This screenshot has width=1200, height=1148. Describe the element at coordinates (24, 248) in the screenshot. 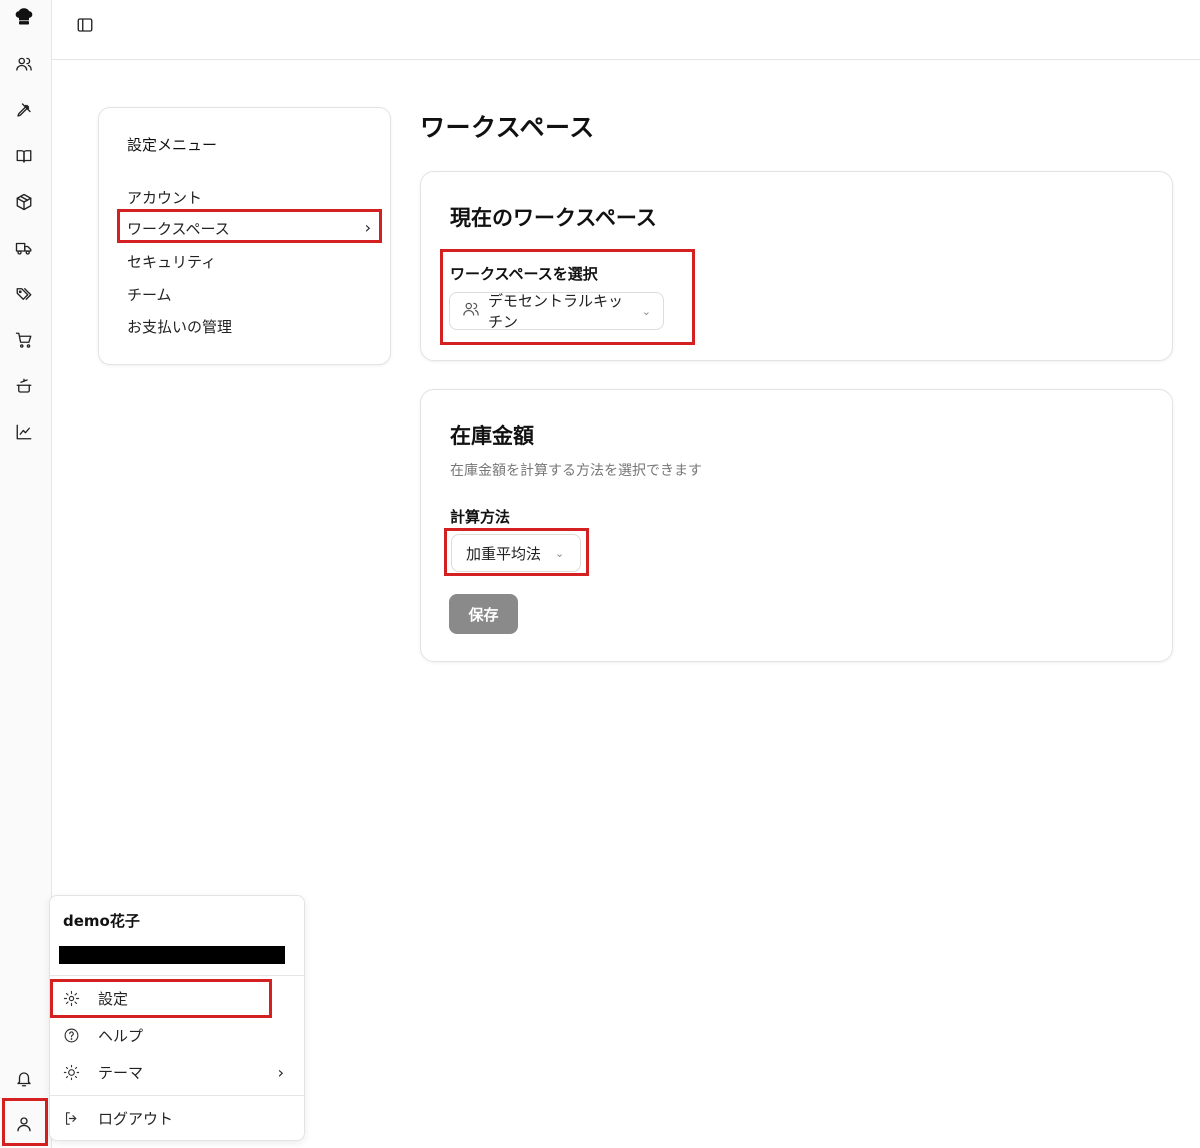

I see `truck-icon` at that location.